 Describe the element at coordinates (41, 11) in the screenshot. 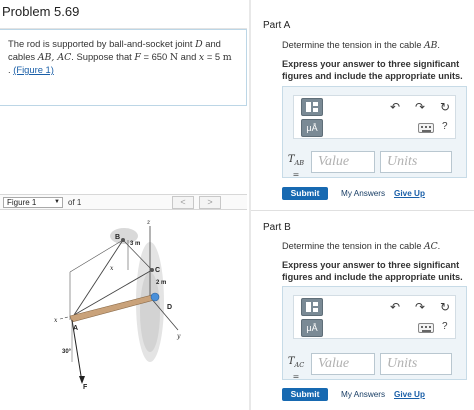

I see `problem-title: Problem 5.69` at that location.